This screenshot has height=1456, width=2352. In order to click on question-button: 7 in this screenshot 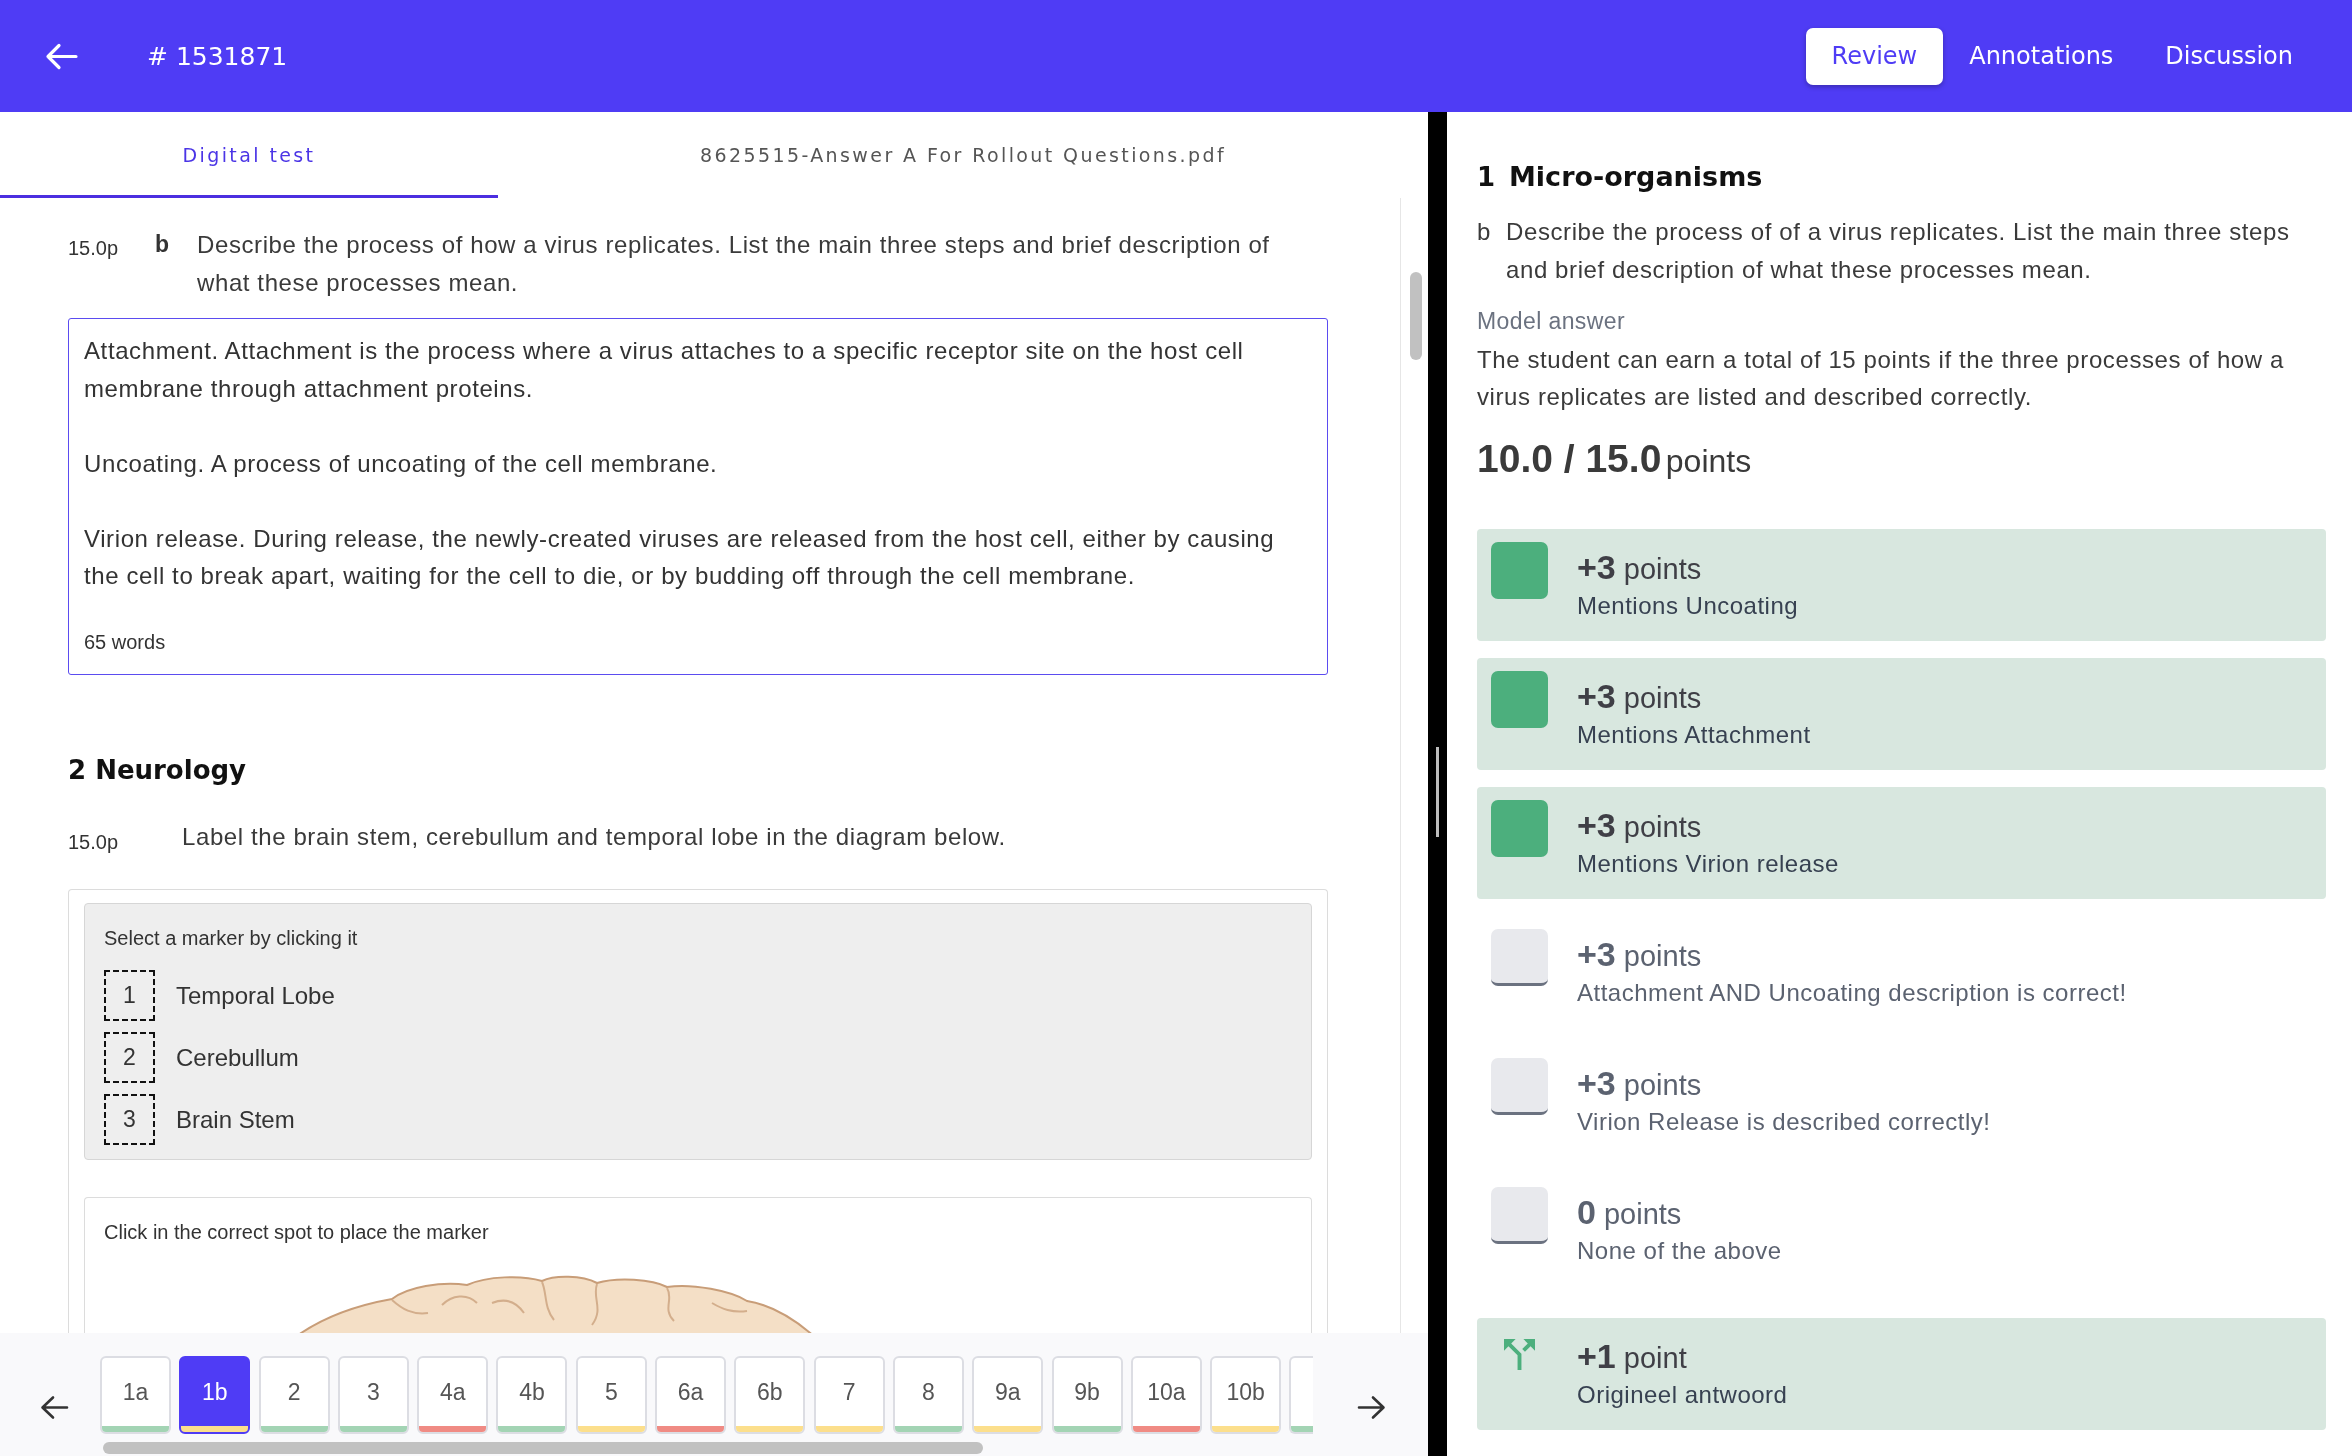, I will do `click(849, 1395)`.